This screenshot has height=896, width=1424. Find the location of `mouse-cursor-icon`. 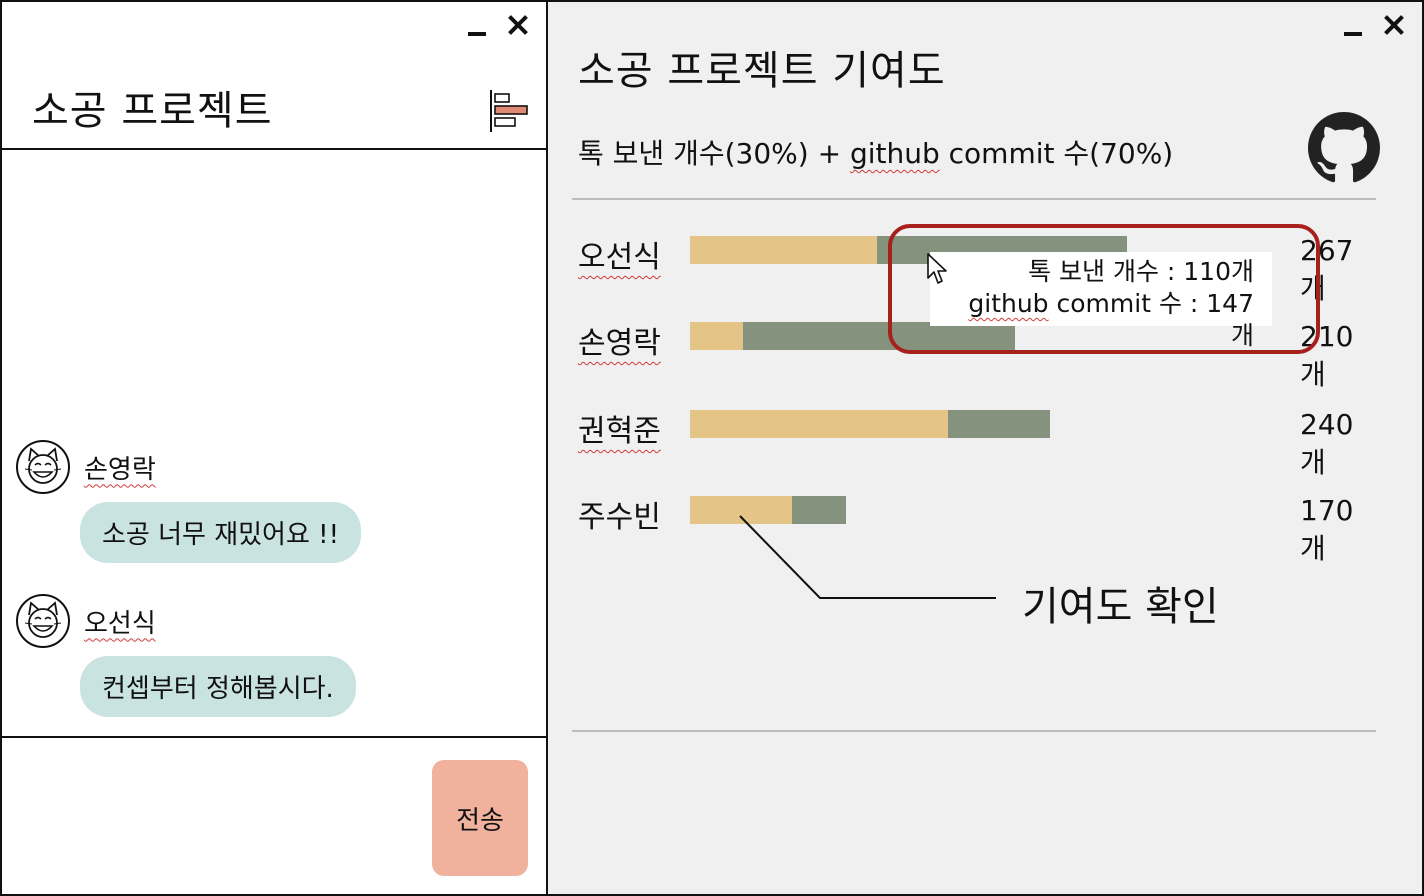

mouse-cursor-icon is located at coordinates (937, 268).